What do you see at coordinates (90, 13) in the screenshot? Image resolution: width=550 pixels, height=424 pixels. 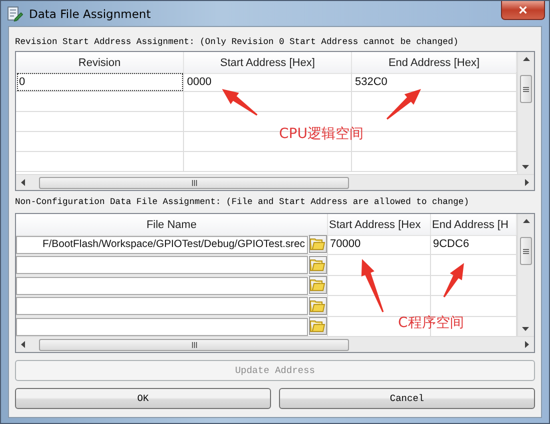 I see `window-title: Data File Assignment` at bounding box center [90, 13].